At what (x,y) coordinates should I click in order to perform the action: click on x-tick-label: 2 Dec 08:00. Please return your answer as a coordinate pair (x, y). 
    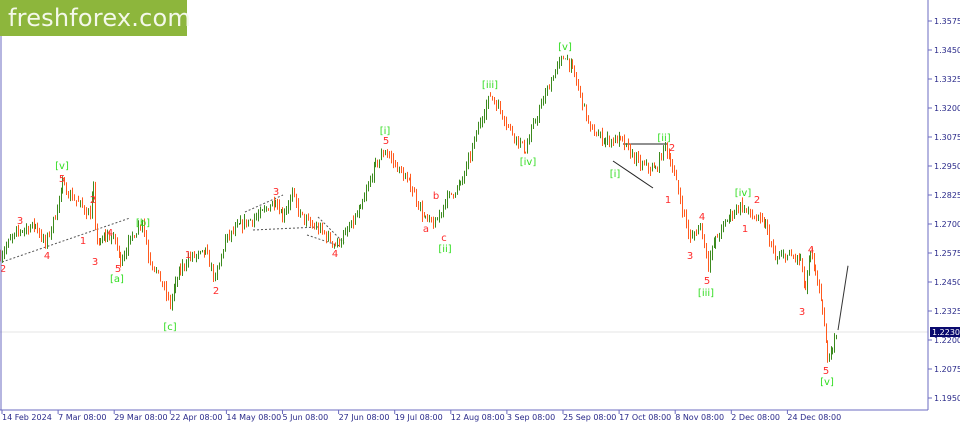
    Looking at the image, I should click on (755, 417).